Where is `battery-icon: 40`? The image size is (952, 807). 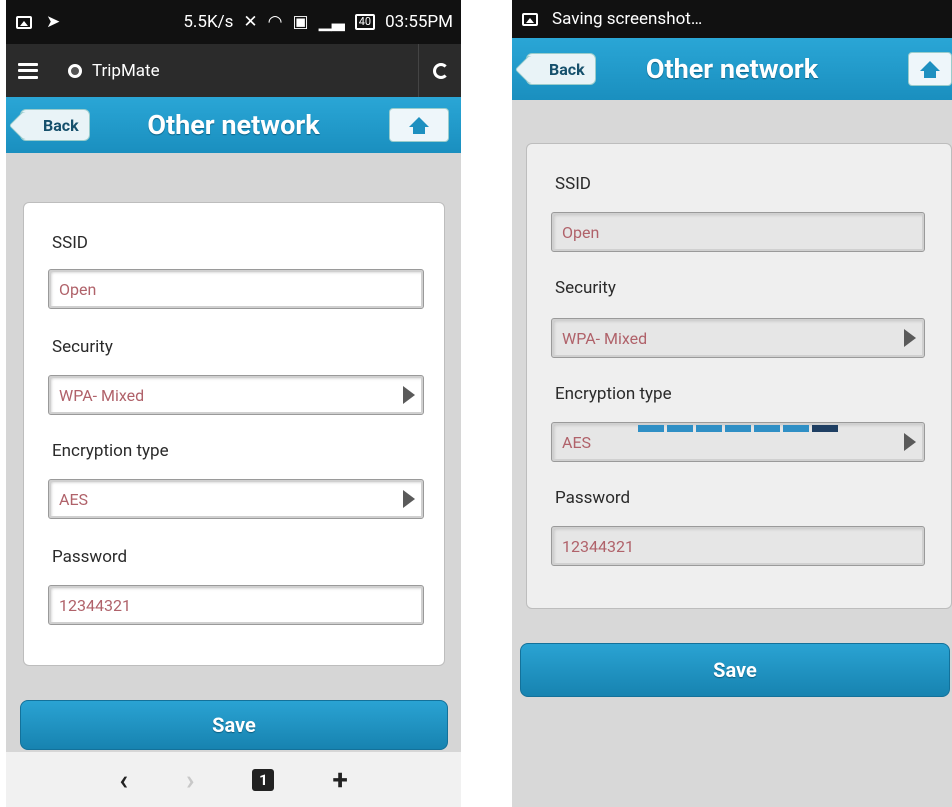
battery-icon: 40 is located at coordinates (365, 22).